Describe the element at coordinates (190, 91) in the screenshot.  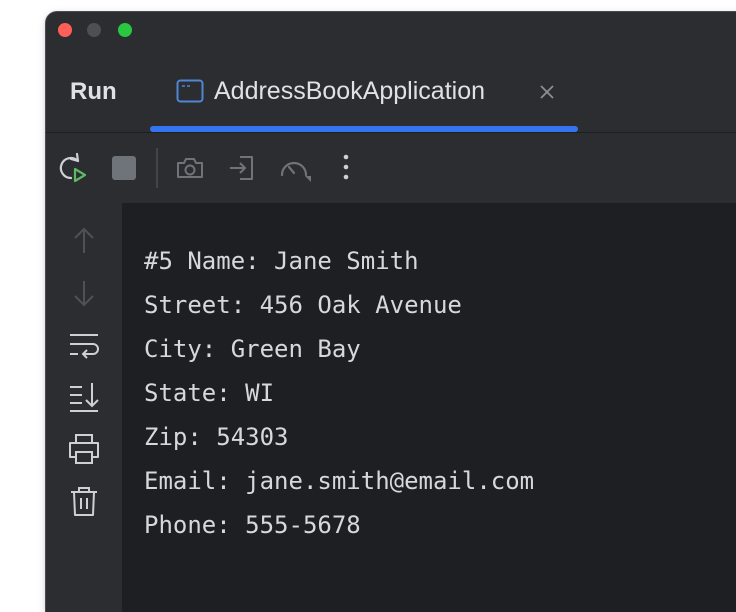
I see `console-window-icon` at that location.